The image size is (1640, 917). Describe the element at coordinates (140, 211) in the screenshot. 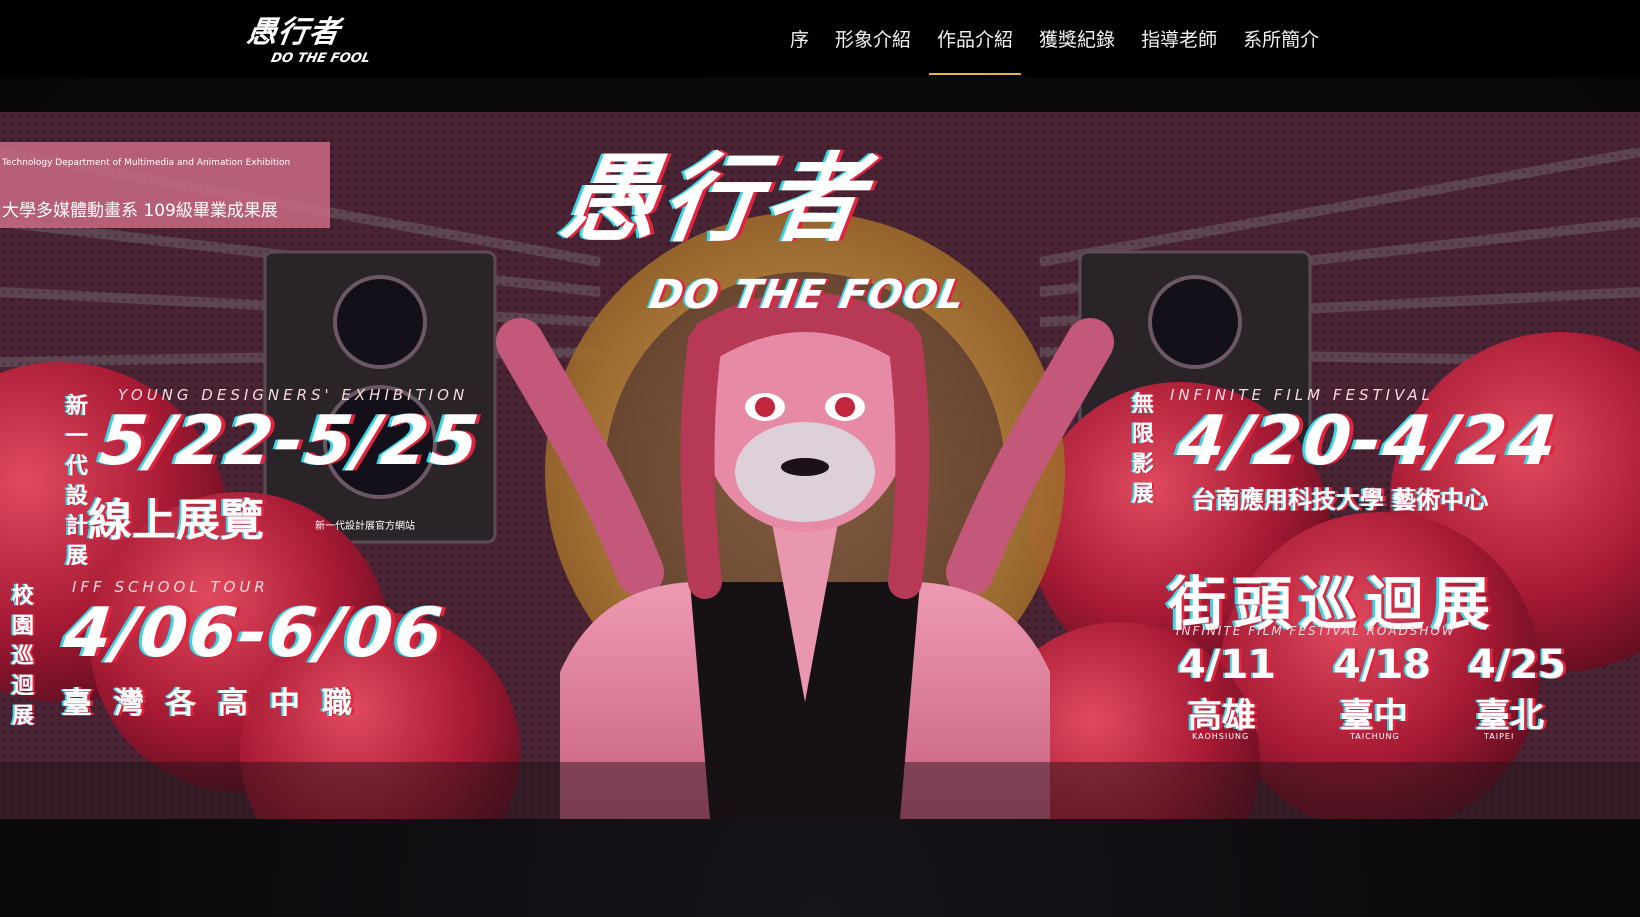

I see `department-chinese: 大學多媒體動畫系 109級畢業成果展` at that location.